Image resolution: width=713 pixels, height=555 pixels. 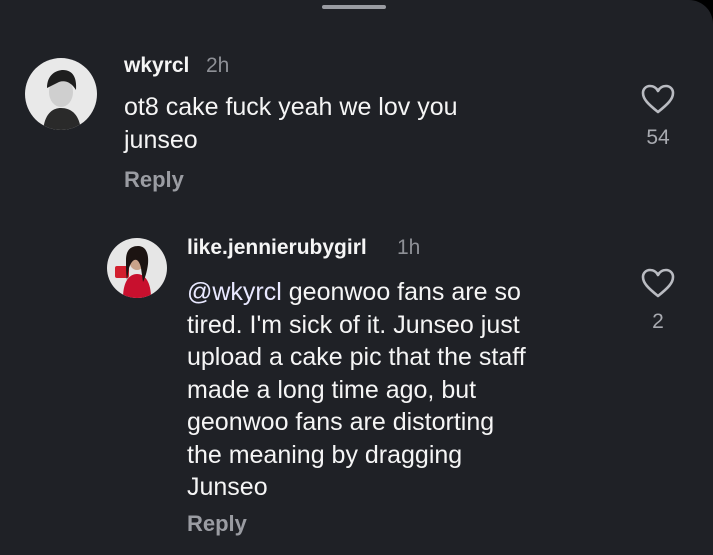 I want to click on reply-username: like.jennierubygirl, so click(x=277, y=248).